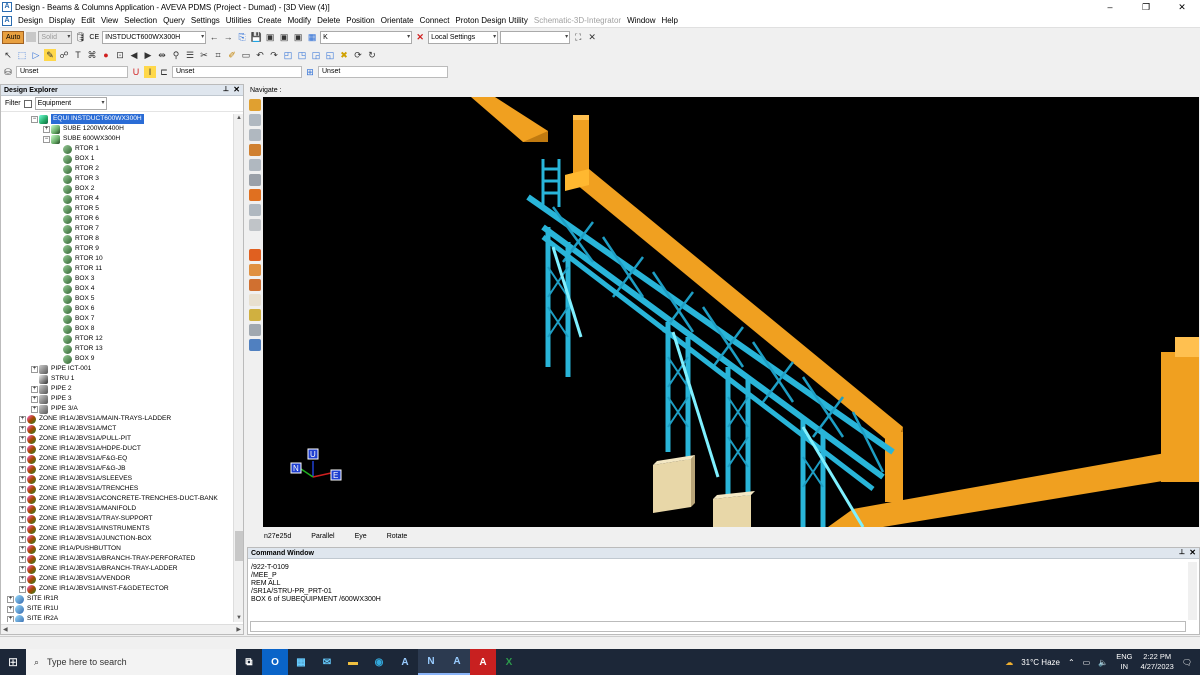  What do you see at coordinates (1182, 552) in the screenshot?
I see `pin-icon: ⊥` at bounding box center [1182, 552].